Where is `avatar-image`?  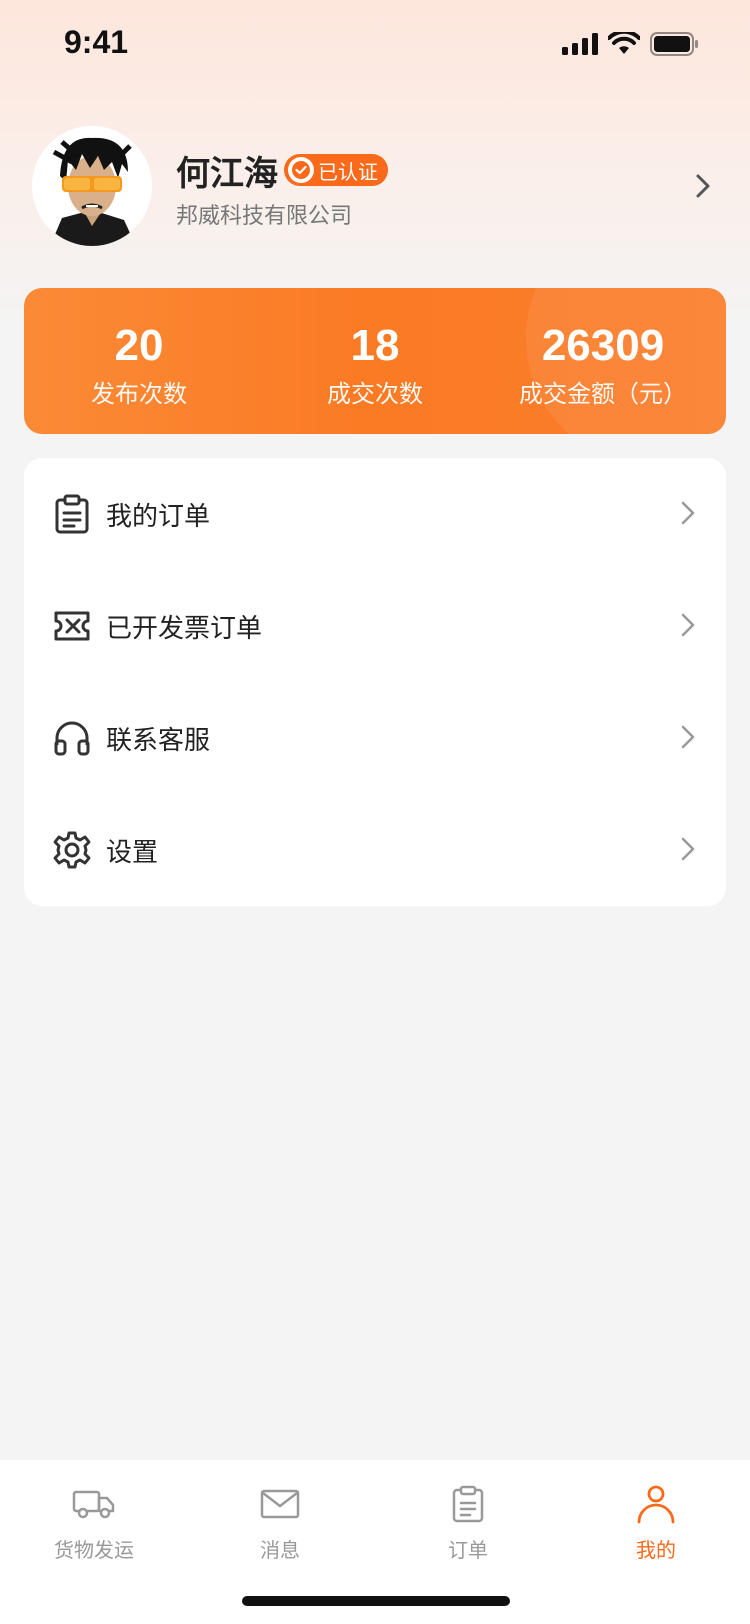
avatar-image is located at coordinates (92, 186).